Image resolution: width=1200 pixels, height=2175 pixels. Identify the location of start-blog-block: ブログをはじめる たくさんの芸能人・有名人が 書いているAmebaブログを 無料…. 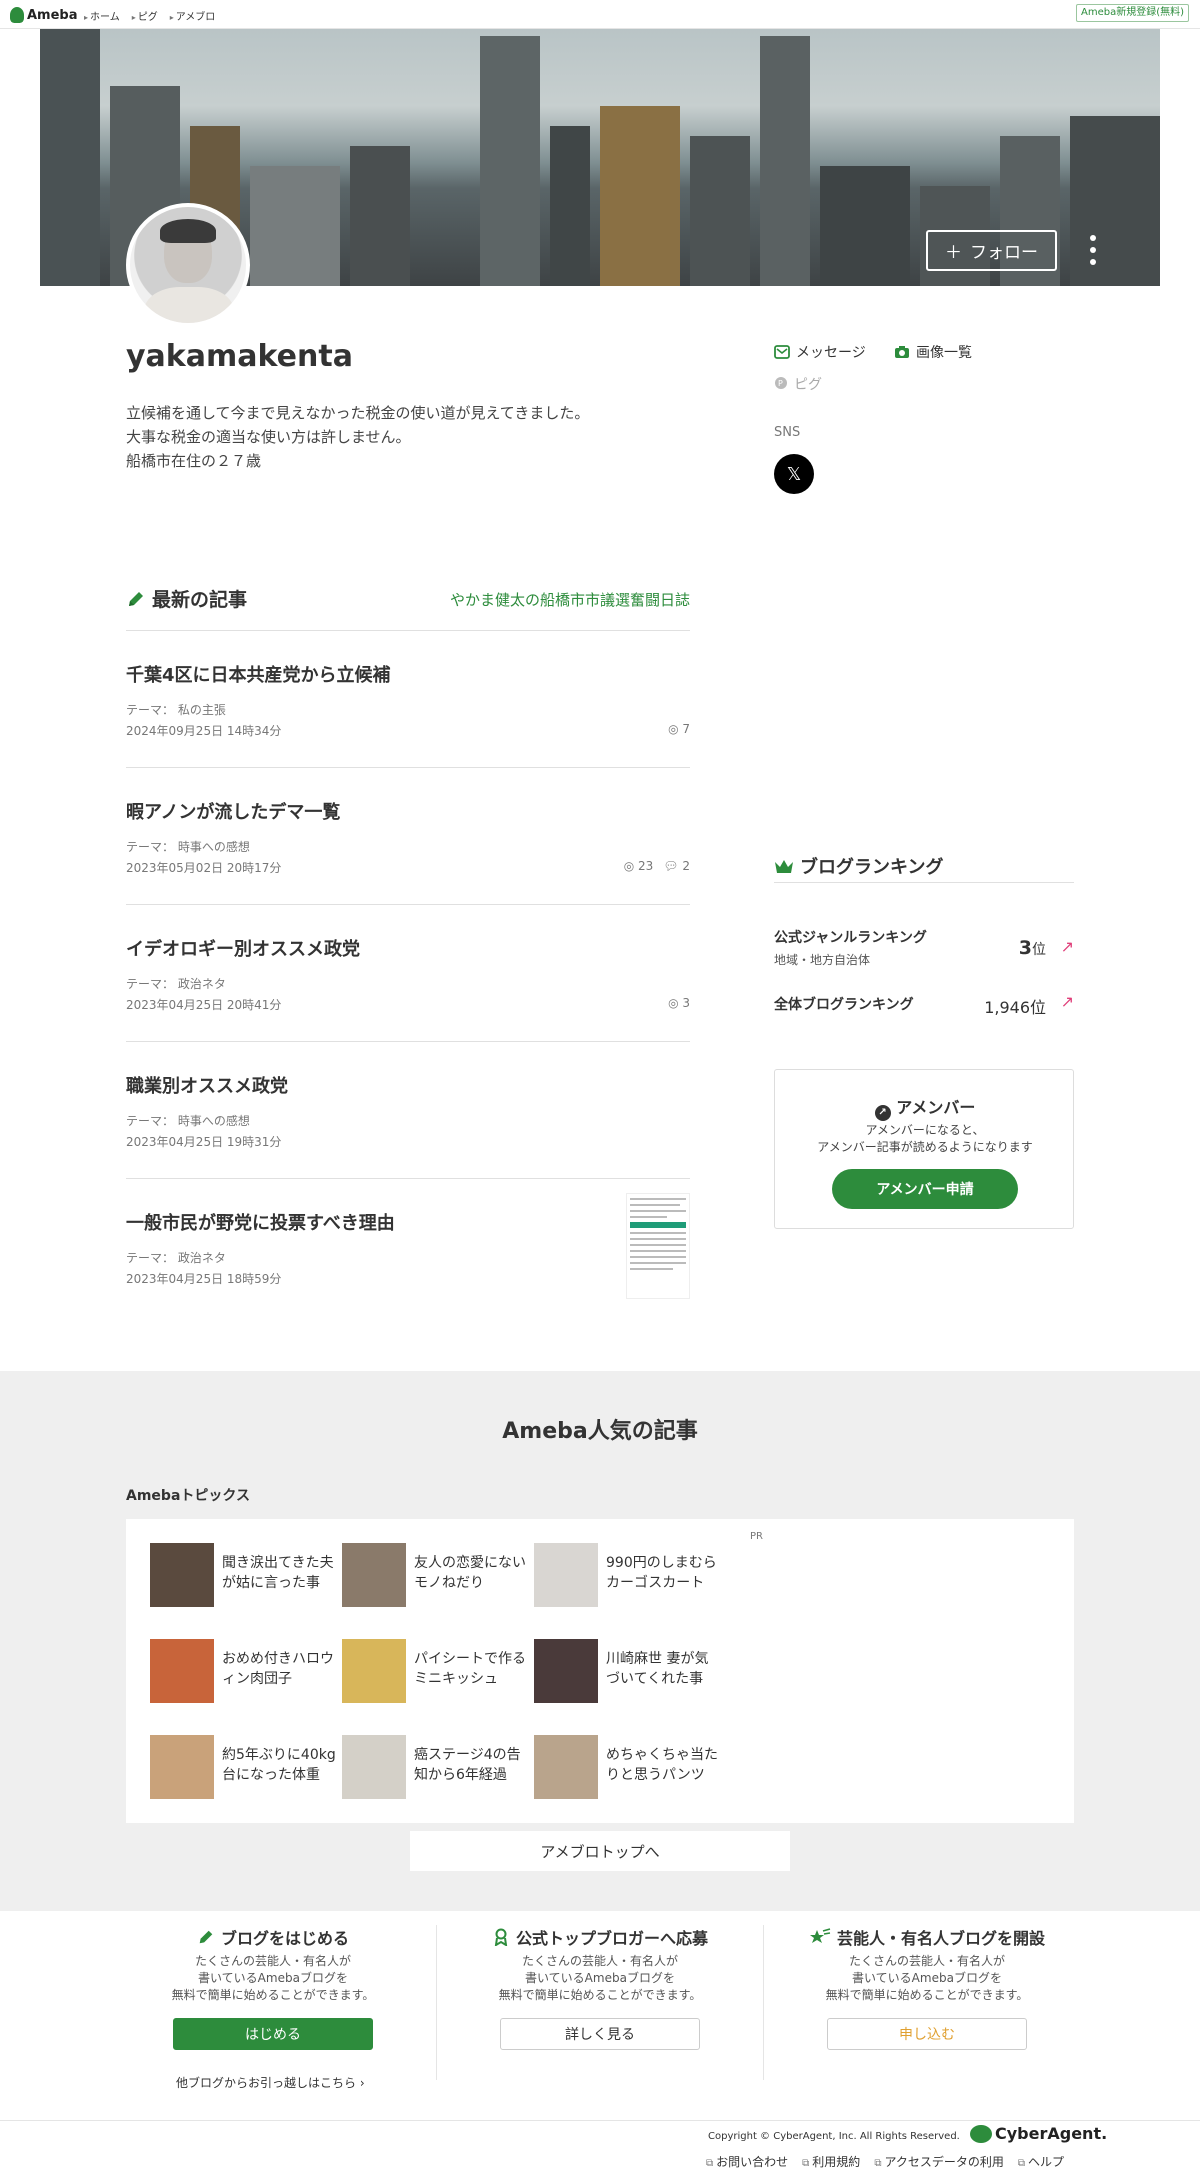
(273, 2005).